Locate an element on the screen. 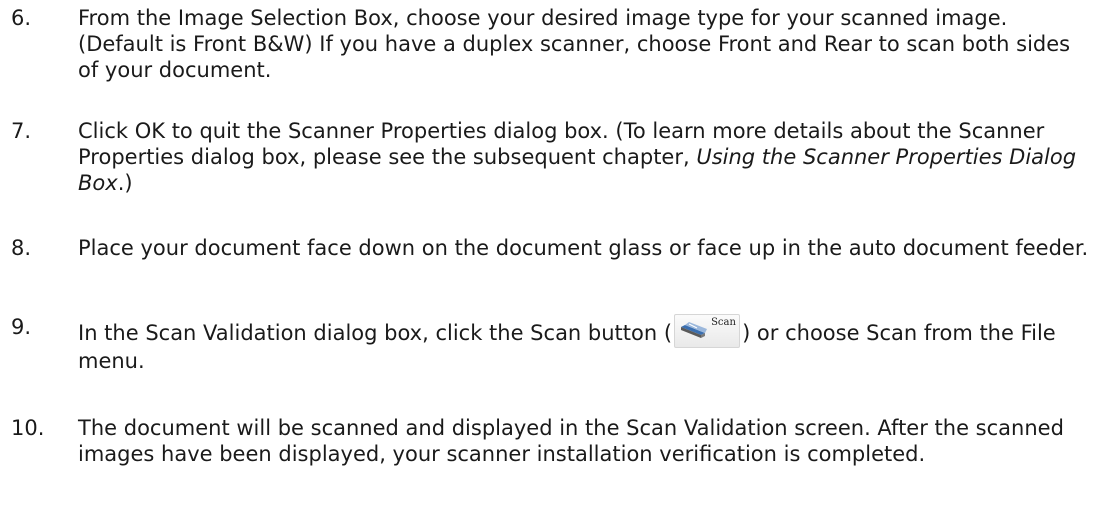 The height and width of the screenshot is (517, 1101). scan-button-label: Scan is located at coordinates (723, 322).